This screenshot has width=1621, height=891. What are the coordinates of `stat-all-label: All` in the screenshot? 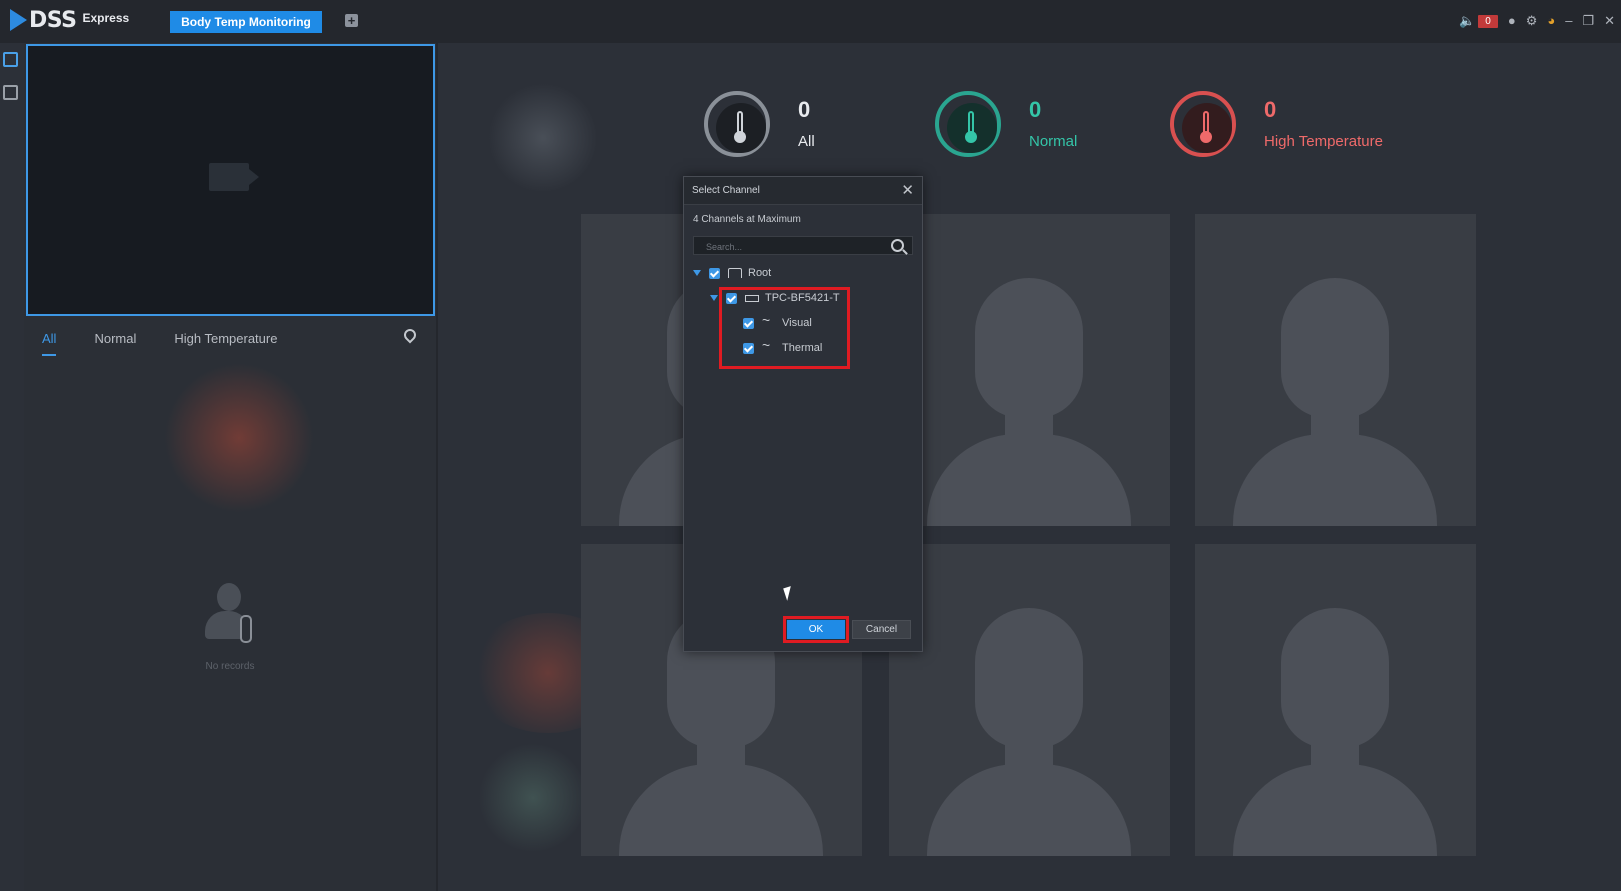 It's located at (806, 141).